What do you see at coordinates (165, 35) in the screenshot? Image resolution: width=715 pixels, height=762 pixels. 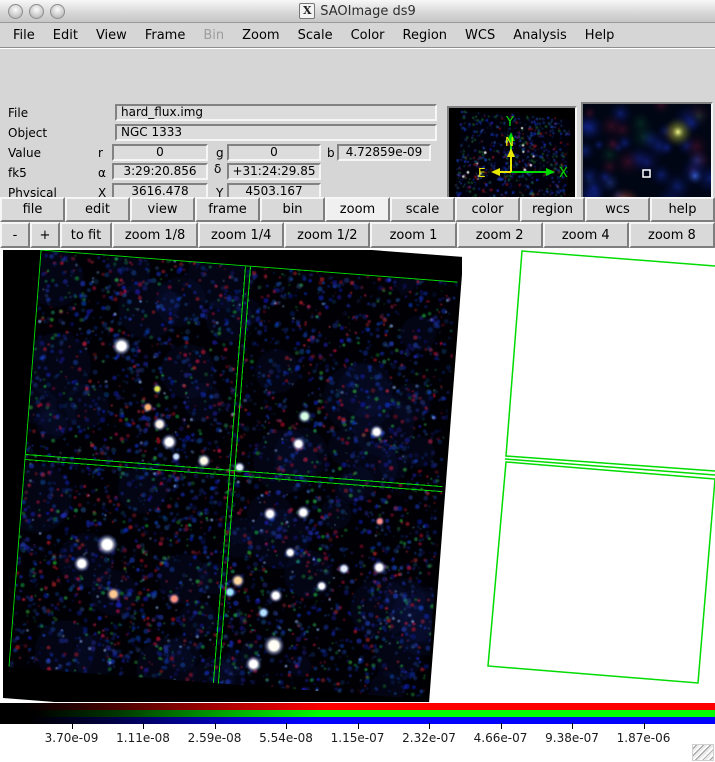 I see `menu-frame: Frame` at bounding box center [165, 35].